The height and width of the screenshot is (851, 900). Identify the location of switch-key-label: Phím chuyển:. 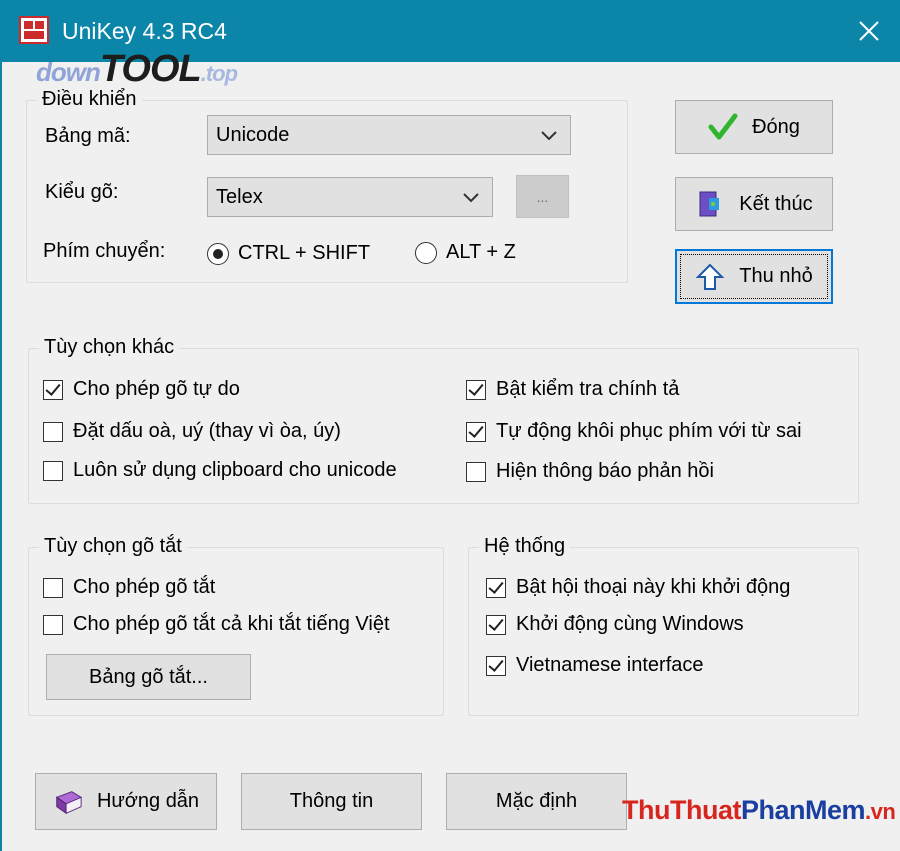
(104, 251).